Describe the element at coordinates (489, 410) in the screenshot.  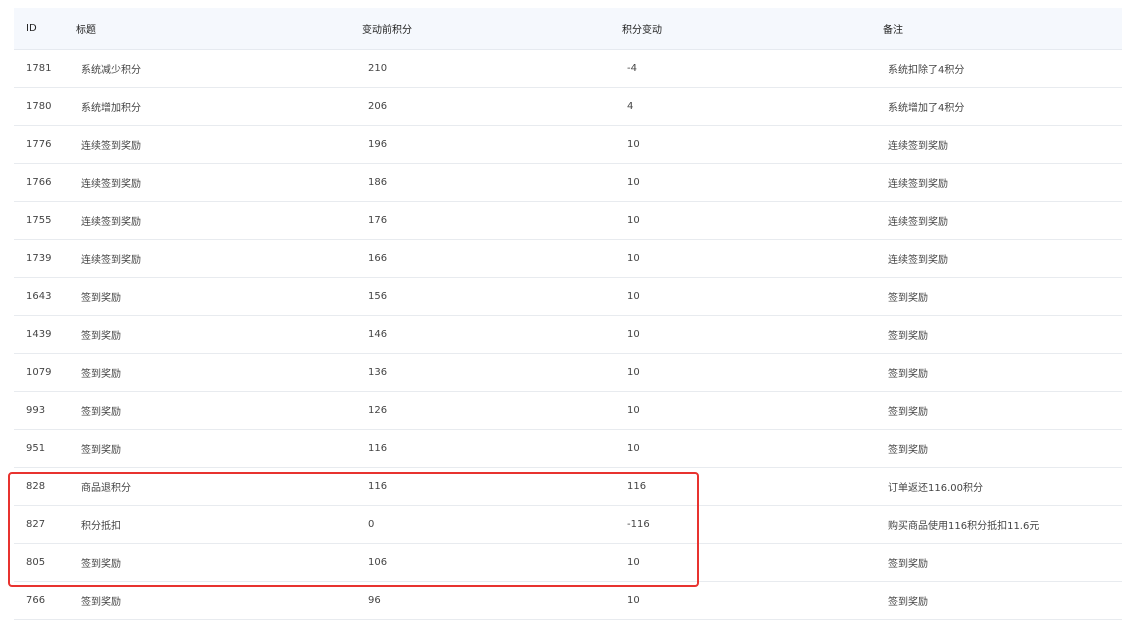
I see `cell-points-before: 126` at that location.